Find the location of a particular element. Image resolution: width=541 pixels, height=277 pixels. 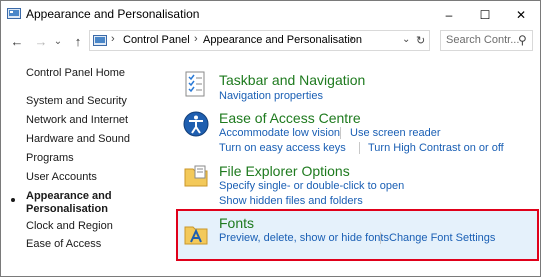

title-bar: Appearance and Personalisation – ☐ ✕ is located at coordinates (270, 14).